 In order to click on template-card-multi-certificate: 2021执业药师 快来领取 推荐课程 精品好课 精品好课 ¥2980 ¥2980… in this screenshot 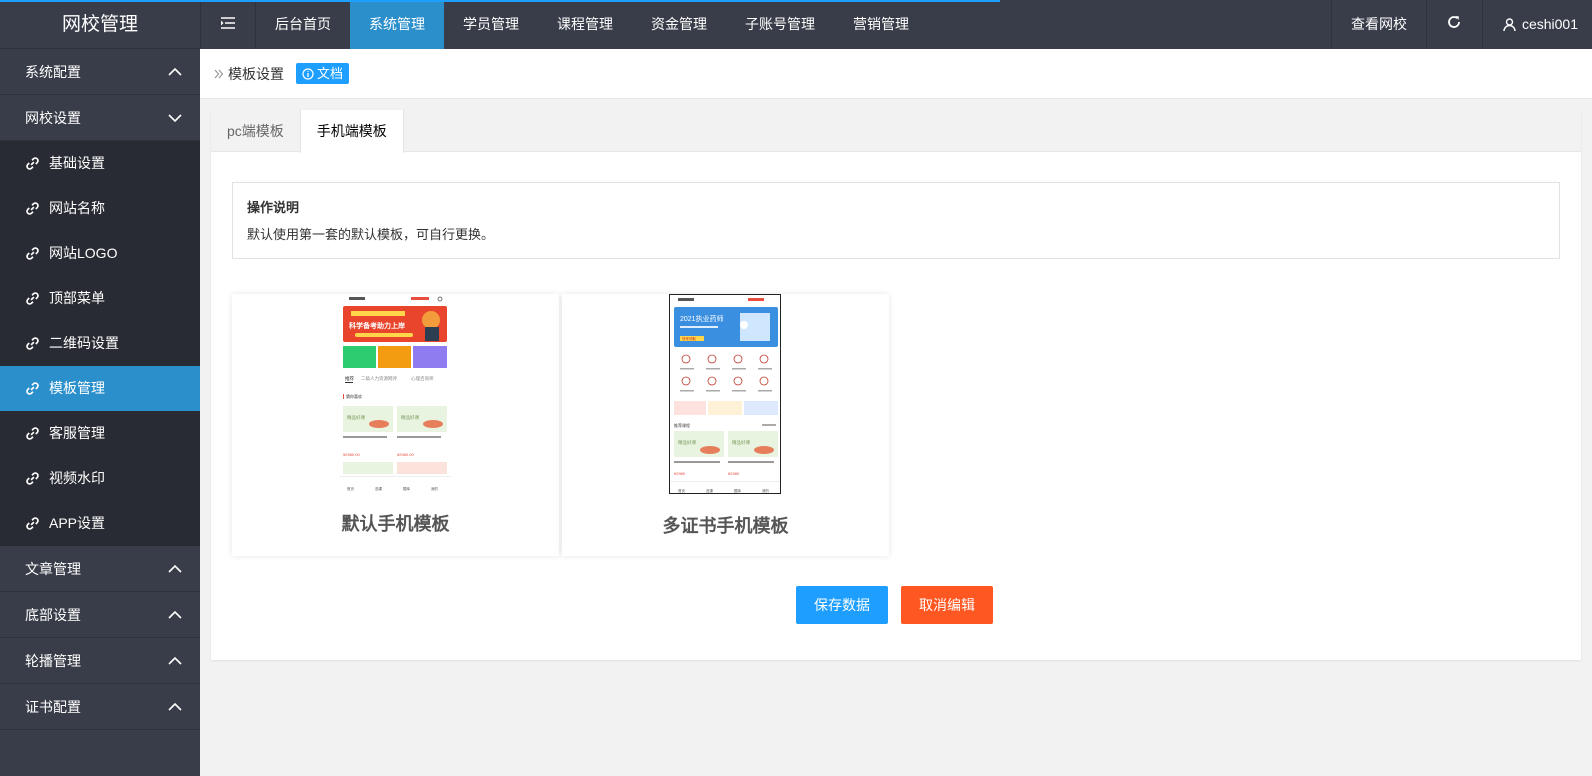, I will do `click(725, 425)`.